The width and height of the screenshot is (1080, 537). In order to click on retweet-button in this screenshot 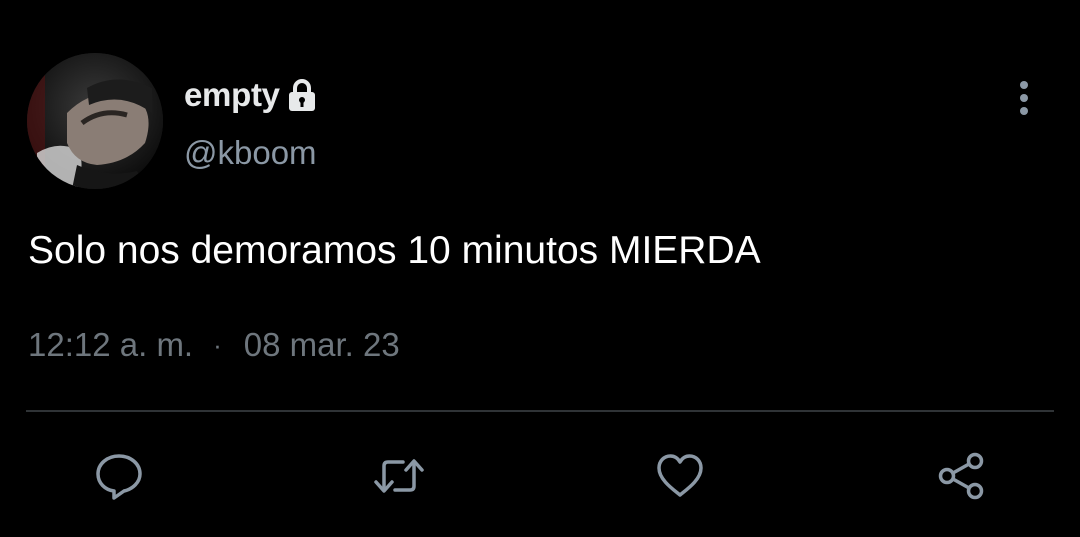, I will do `click(399, 476)`.